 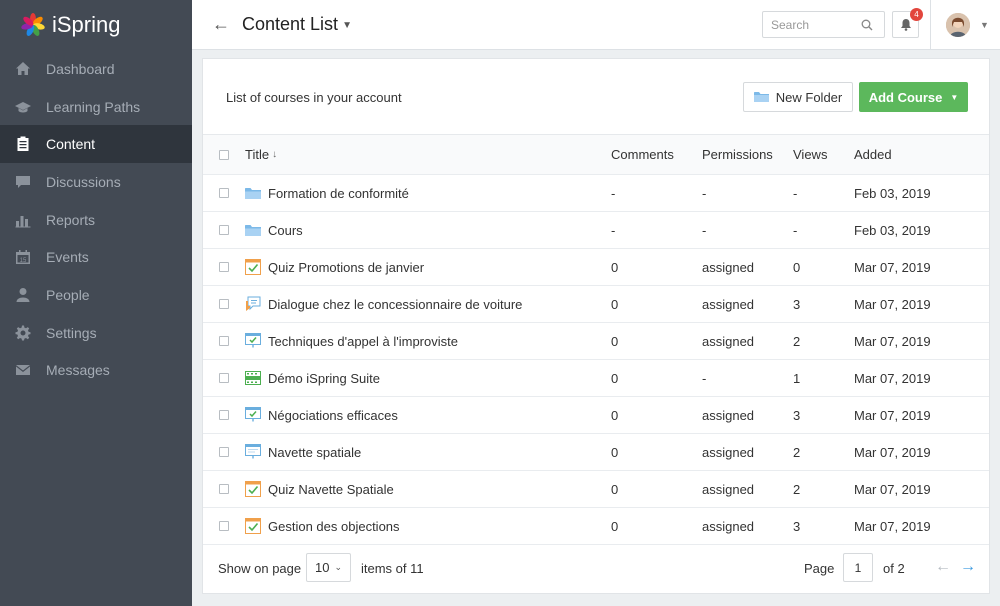 I want to click on row-title-cell: Quiz Promotions de janvier, so click(x=334, y=267).